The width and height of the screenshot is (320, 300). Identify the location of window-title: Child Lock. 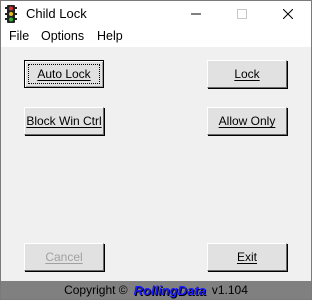
(56, 13).